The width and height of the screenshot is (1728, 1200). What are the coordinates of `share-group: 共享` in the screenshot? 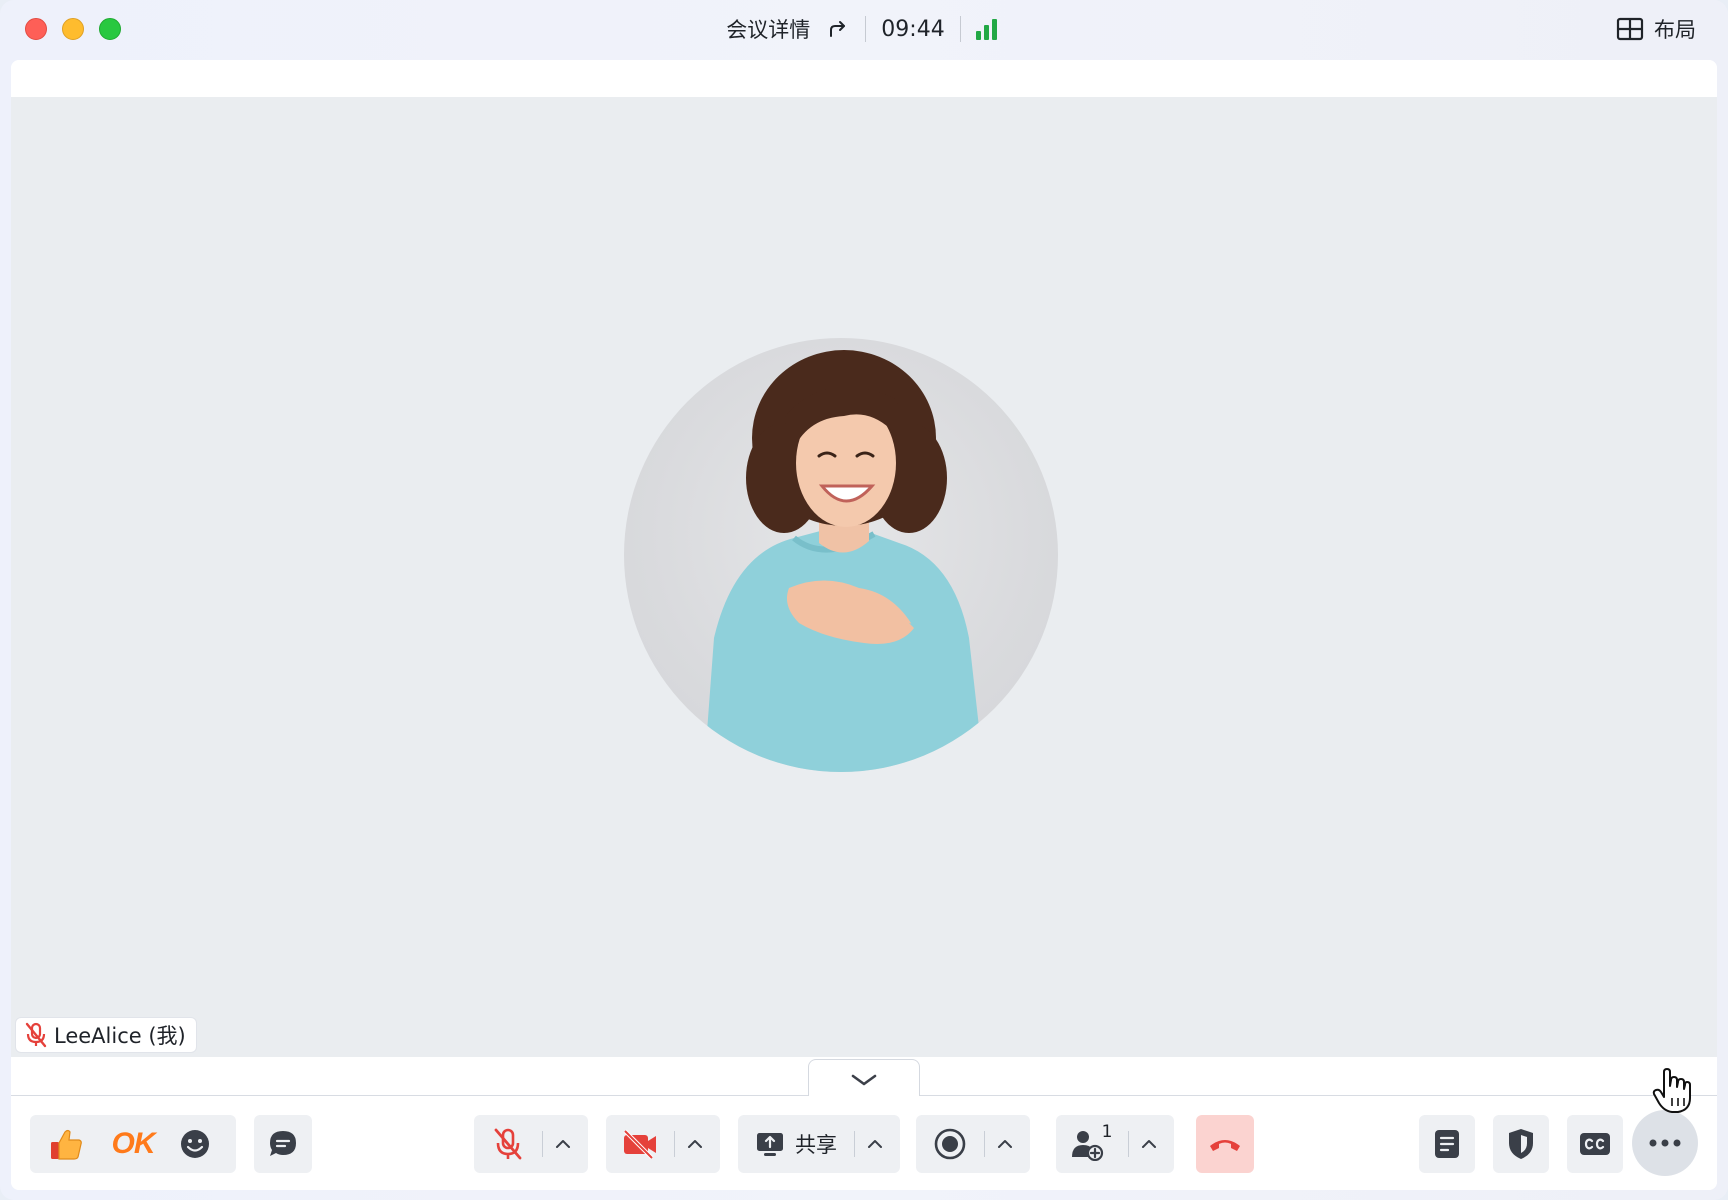 It's located at (819, 1144).